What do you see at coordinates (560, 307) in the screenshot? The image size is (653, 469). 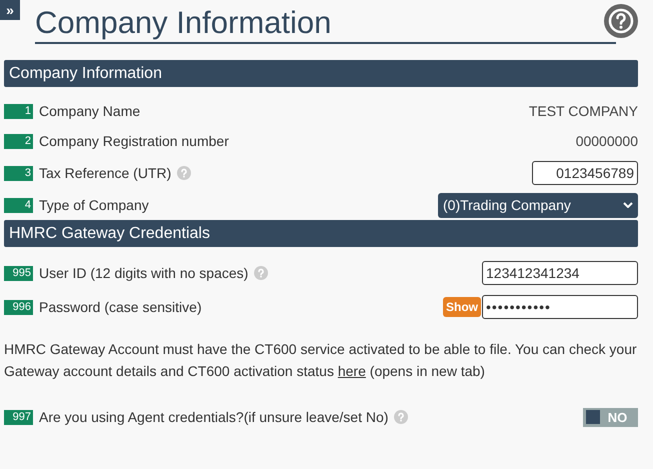 I see `password-field: •••••••••••` at bounding box center [560, 307].